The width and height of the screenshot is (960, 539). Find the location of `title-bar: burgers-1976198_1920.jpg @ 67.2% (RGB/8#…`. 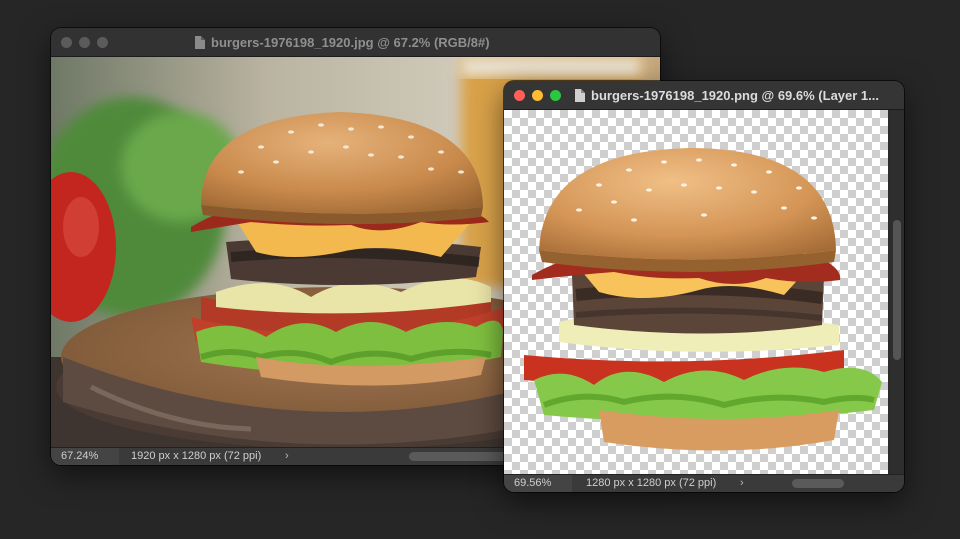

title-bar: burgers-1976198_1920.jpg @ 67.2% (RGB/8#… is located at coordinates (355, 42).